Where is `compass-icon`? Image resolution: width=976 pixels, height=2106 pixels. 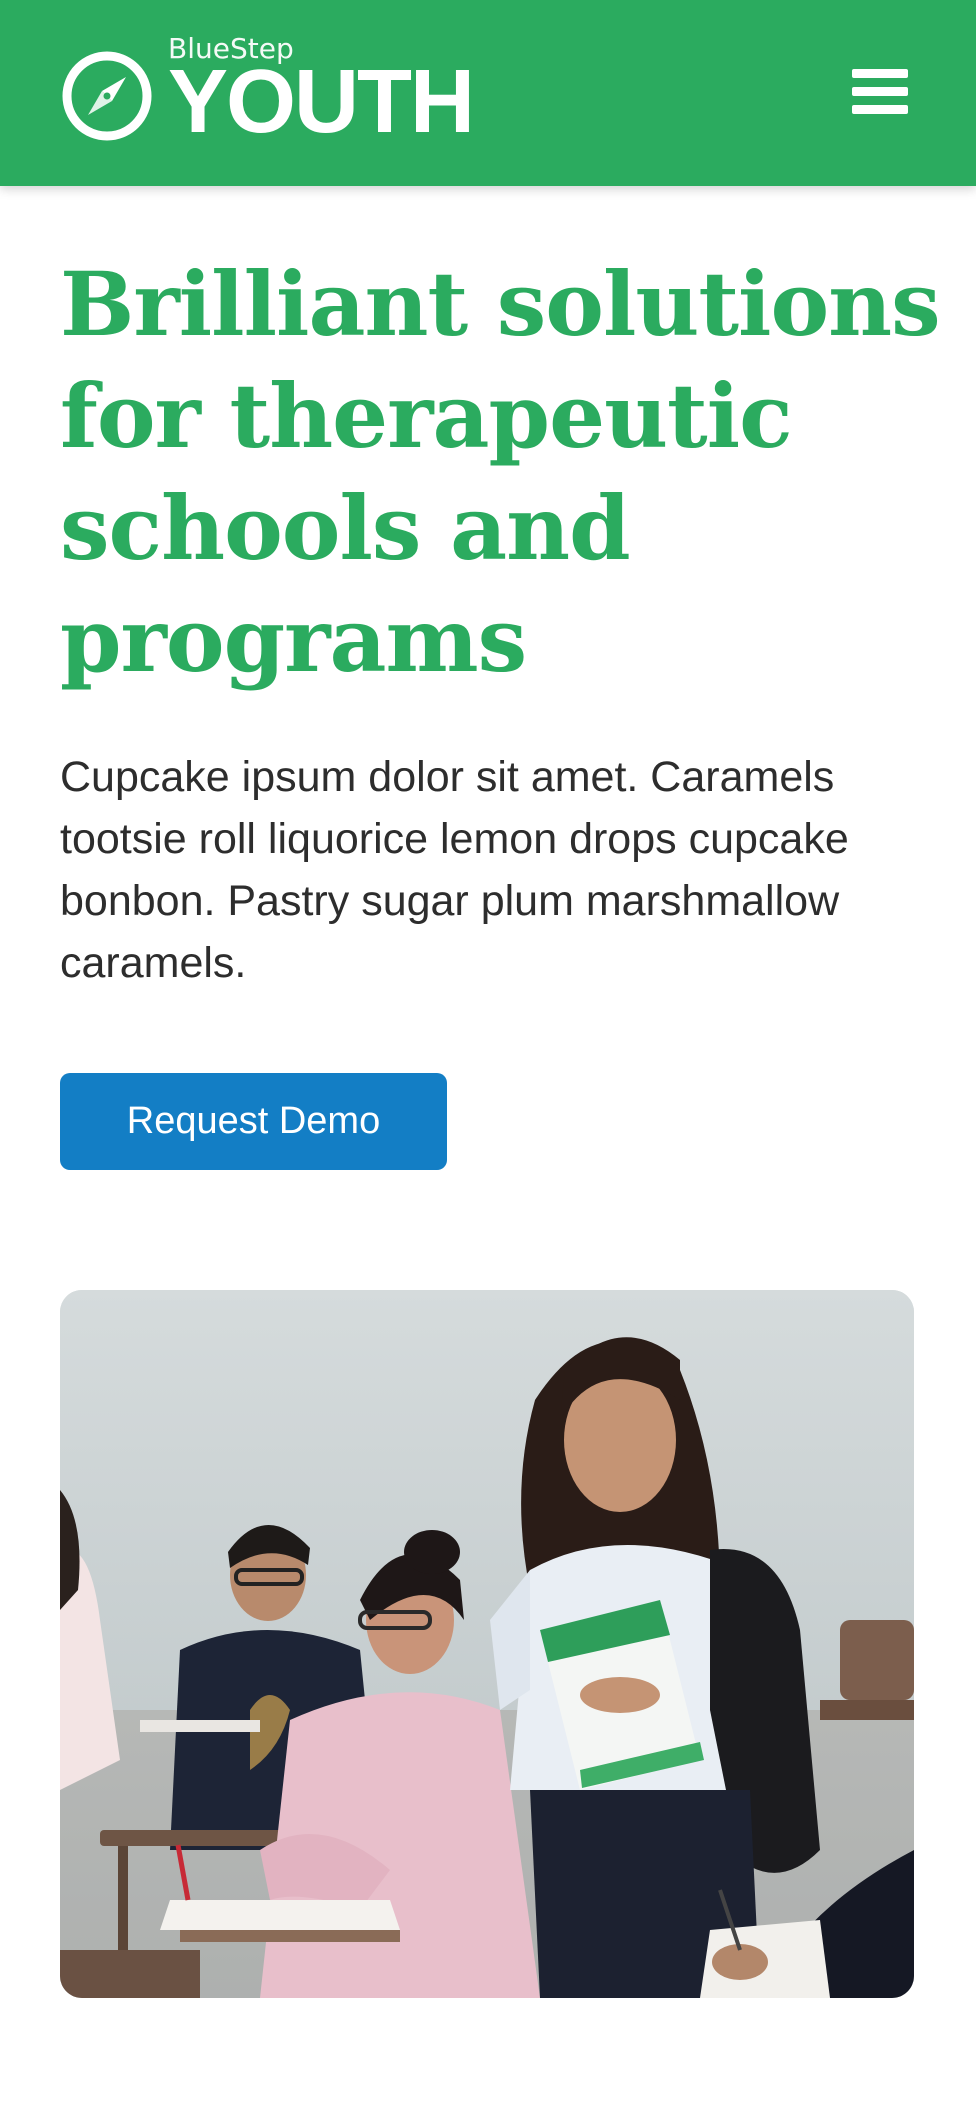 compass-icon is located at coordinates (107, 96).